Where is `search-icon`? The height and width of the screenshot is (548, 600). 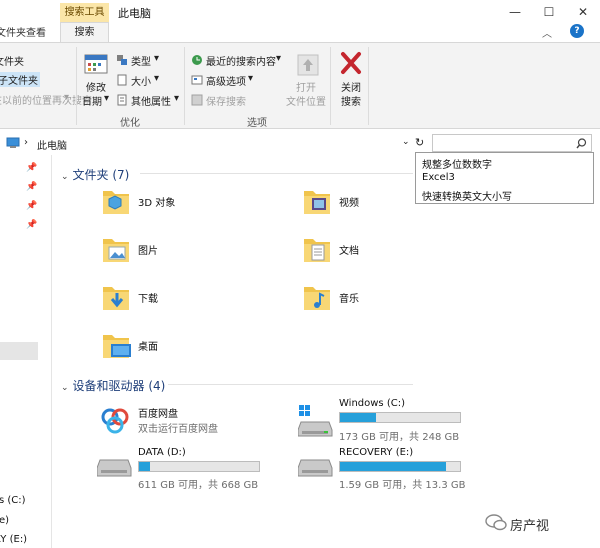 search-icon is located at coordinates (581, 143).